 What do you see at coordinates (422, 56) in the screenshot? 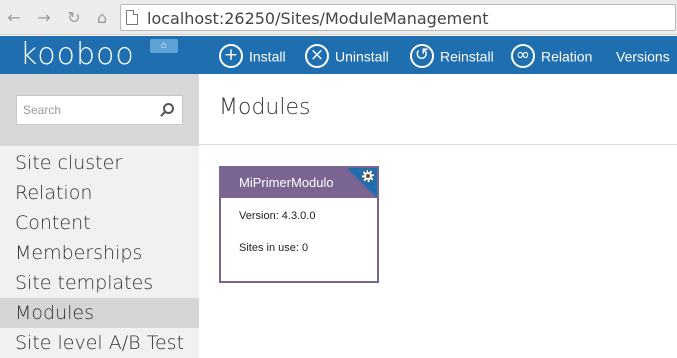
I see `refresh-circle-icon: ↺` at bounding box center [422, 56].